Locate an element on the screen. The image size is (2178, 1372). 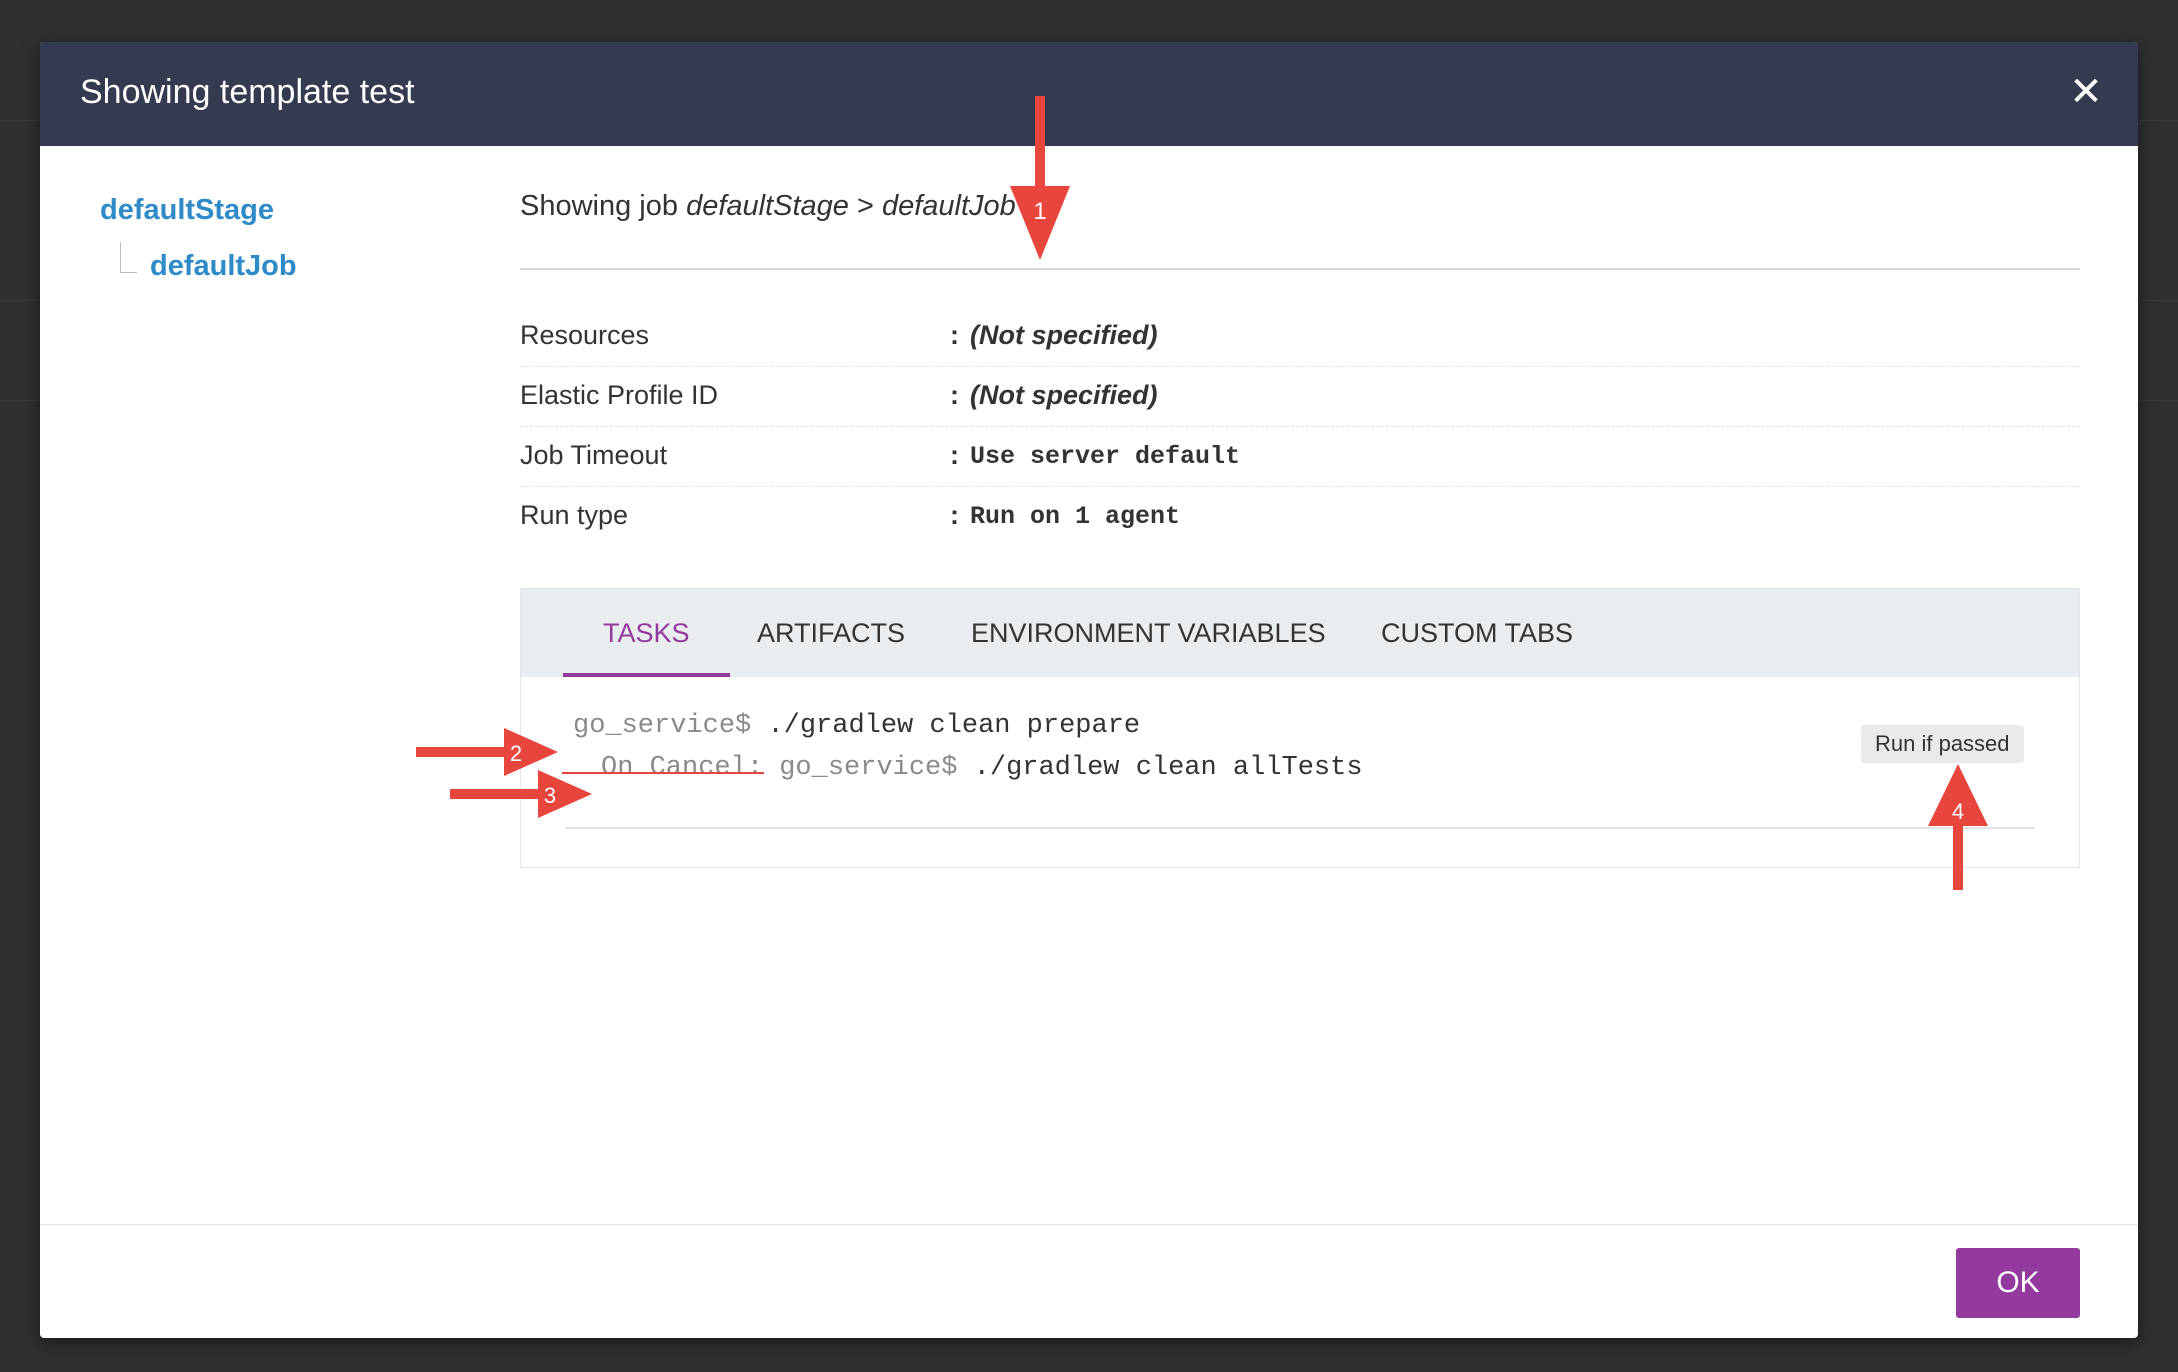
annotation-number-1: 1 is located at coordinates (1039, 211).